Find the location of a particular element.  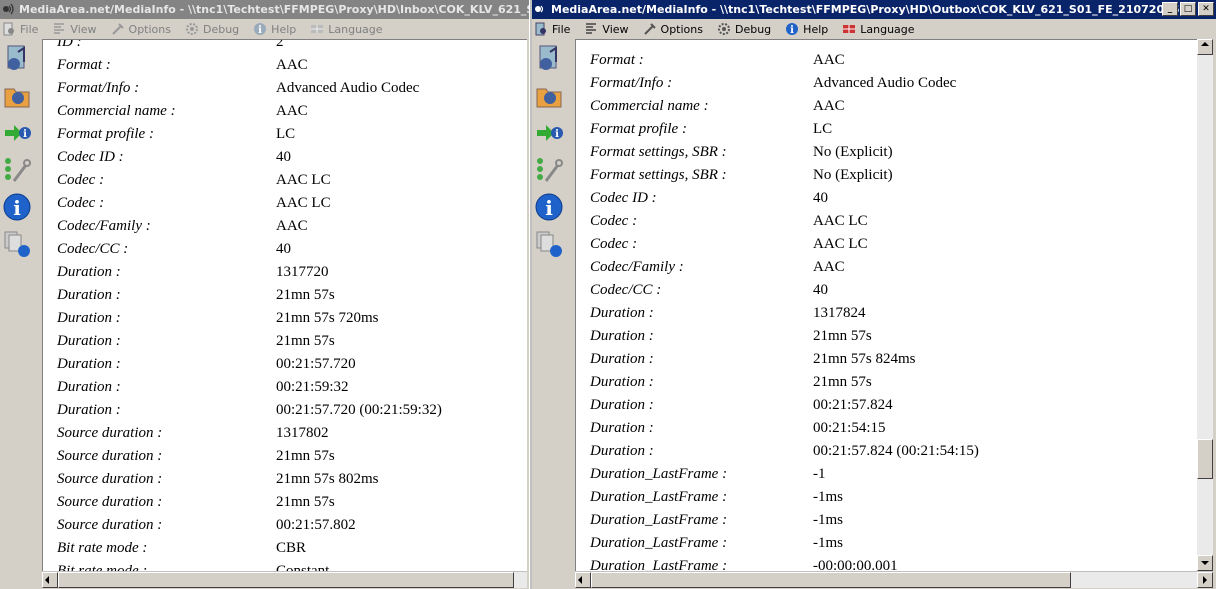

info-key: Source duration : is located at coordinates (110, 525).